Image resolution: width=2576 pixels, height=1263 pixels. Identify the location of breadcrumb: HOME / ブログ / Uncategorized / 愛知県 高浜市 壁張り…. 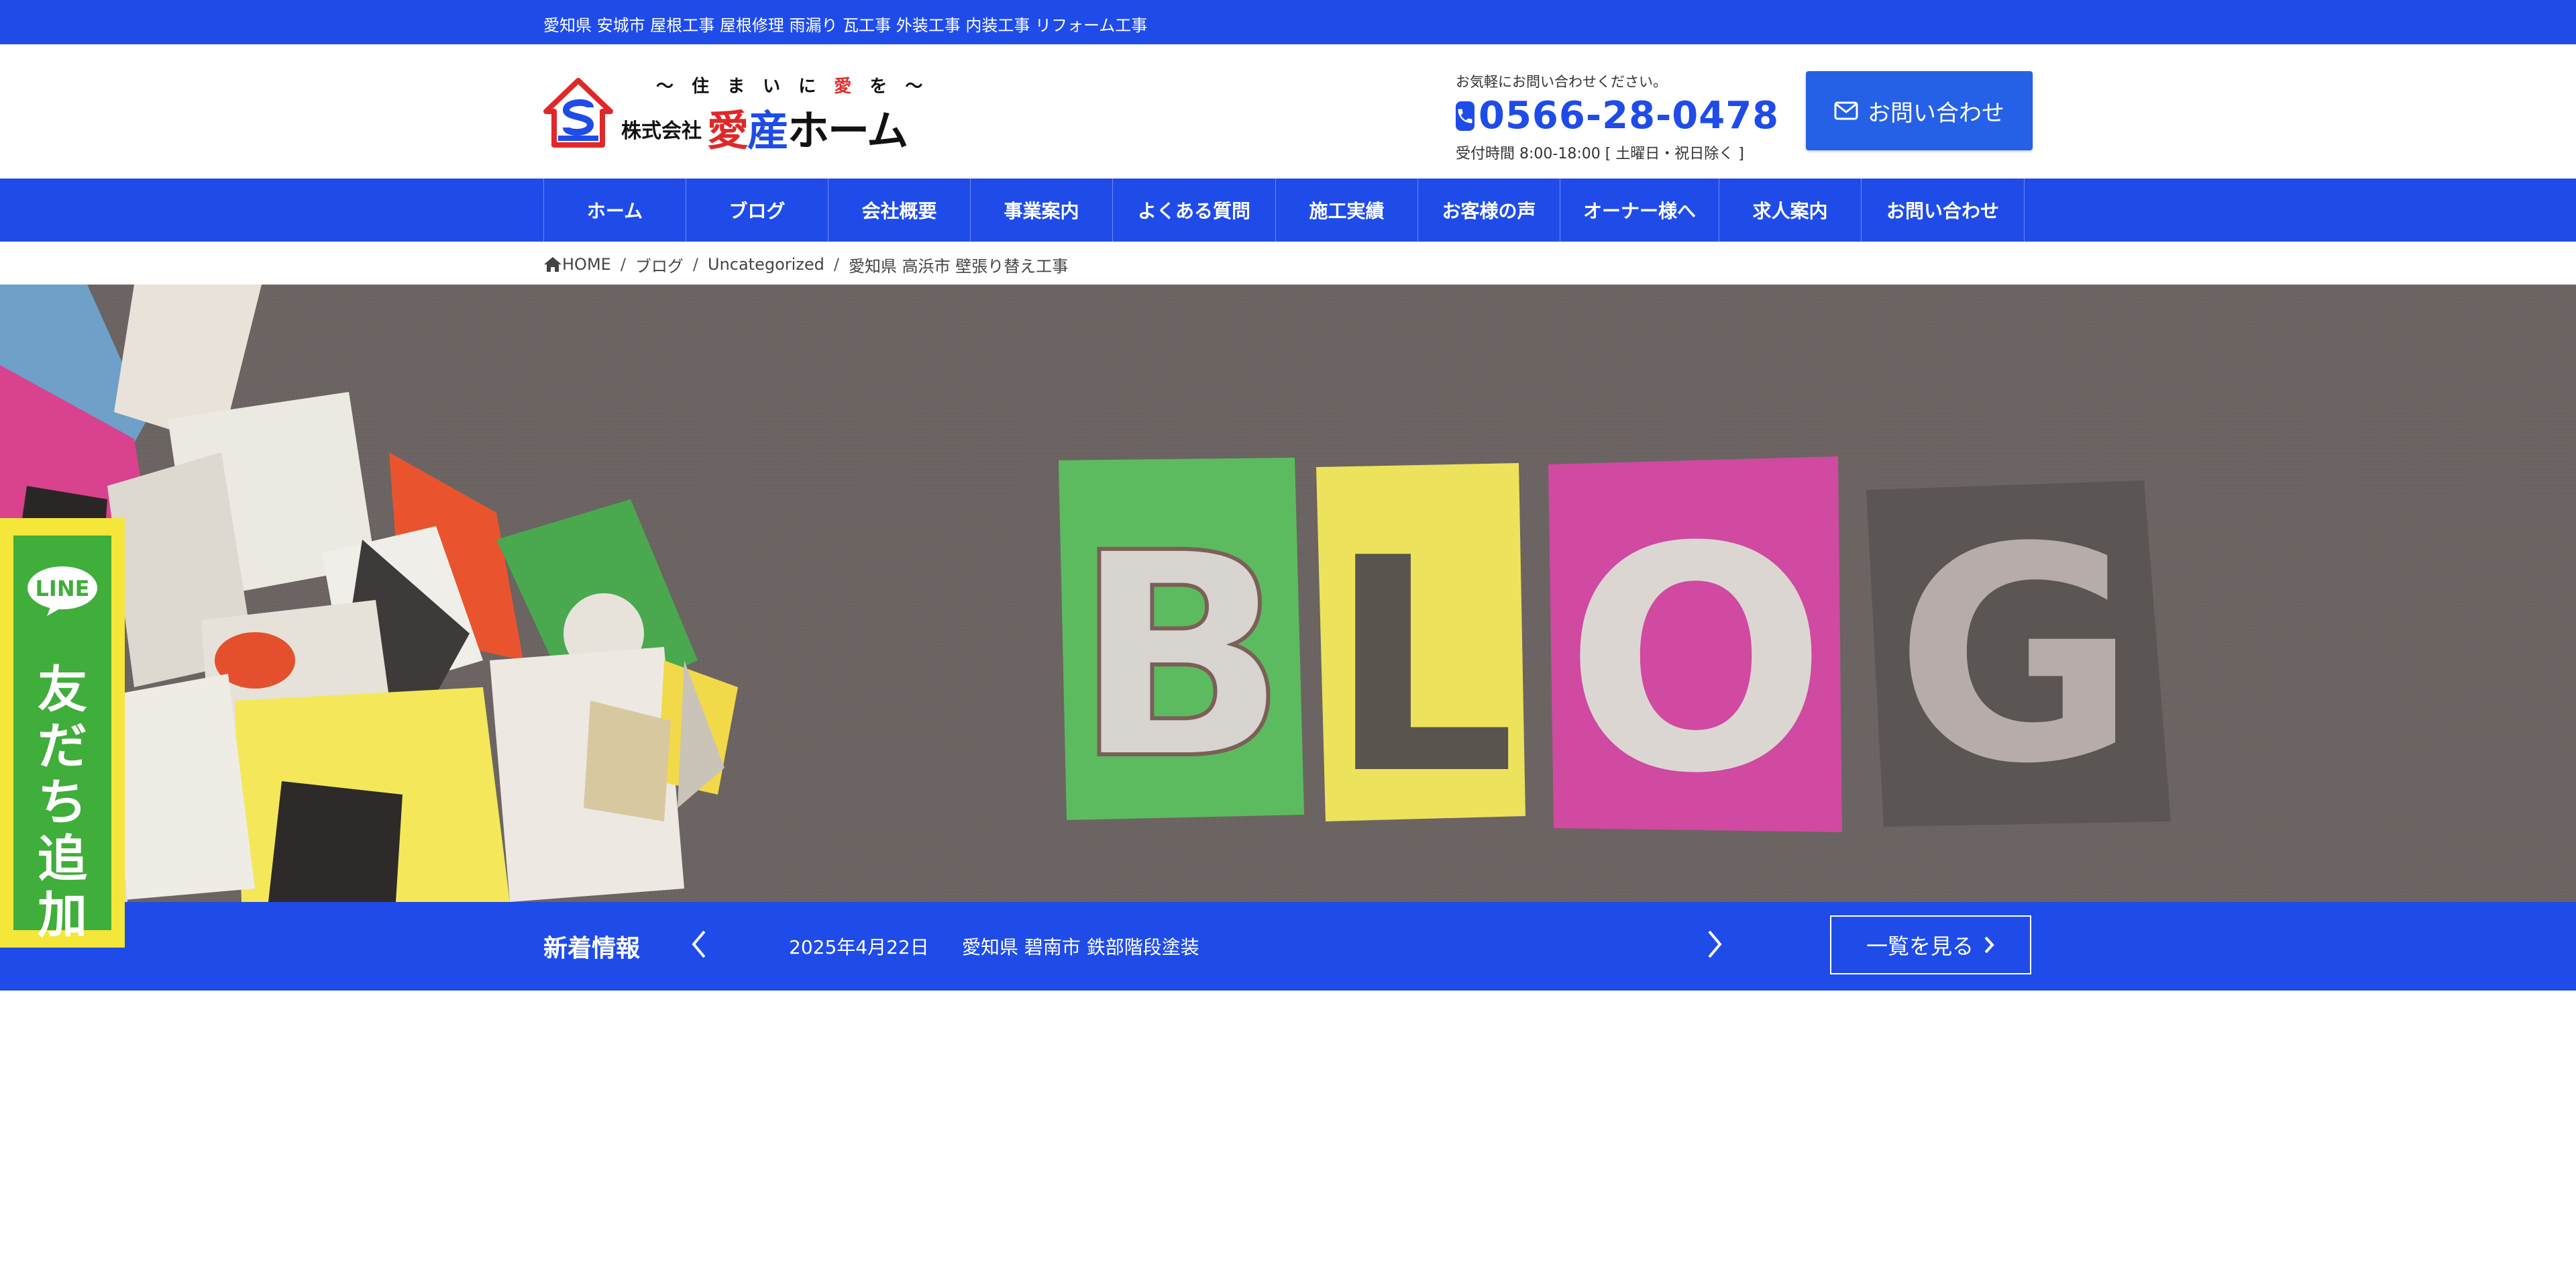
(805, 264).